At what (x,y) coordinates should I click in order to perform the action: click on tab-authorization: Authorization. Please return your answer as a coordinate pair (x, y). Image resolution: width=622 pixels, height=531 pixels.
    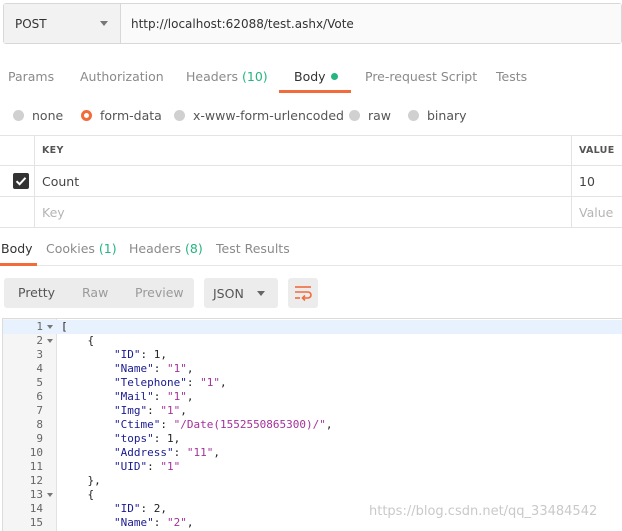
    Looking at the image, I should click on (122, 78).